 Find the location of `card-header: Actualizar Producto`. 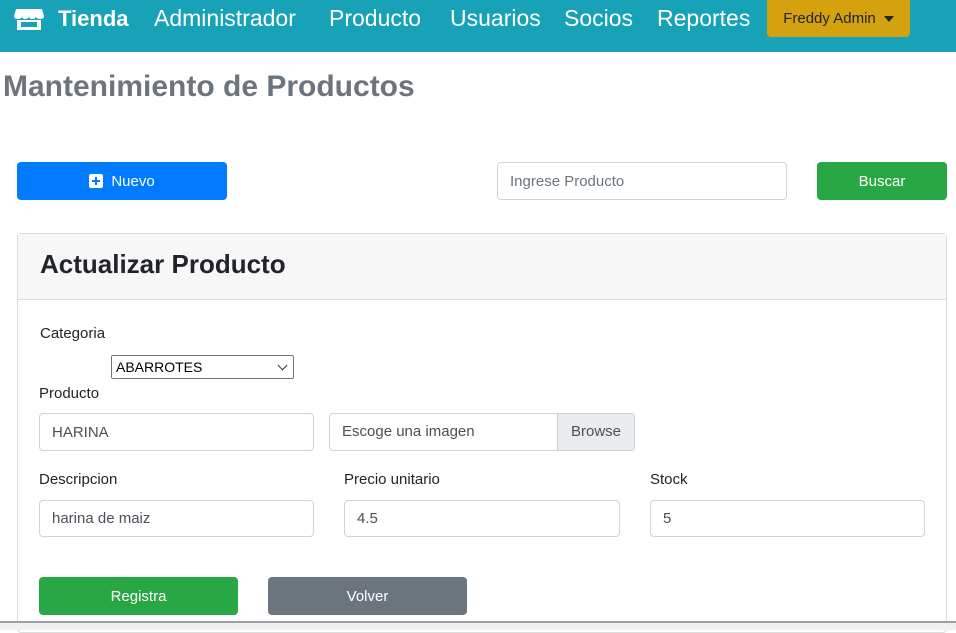

card-header: Actualizar Producto is located at coordinates (482, 267).